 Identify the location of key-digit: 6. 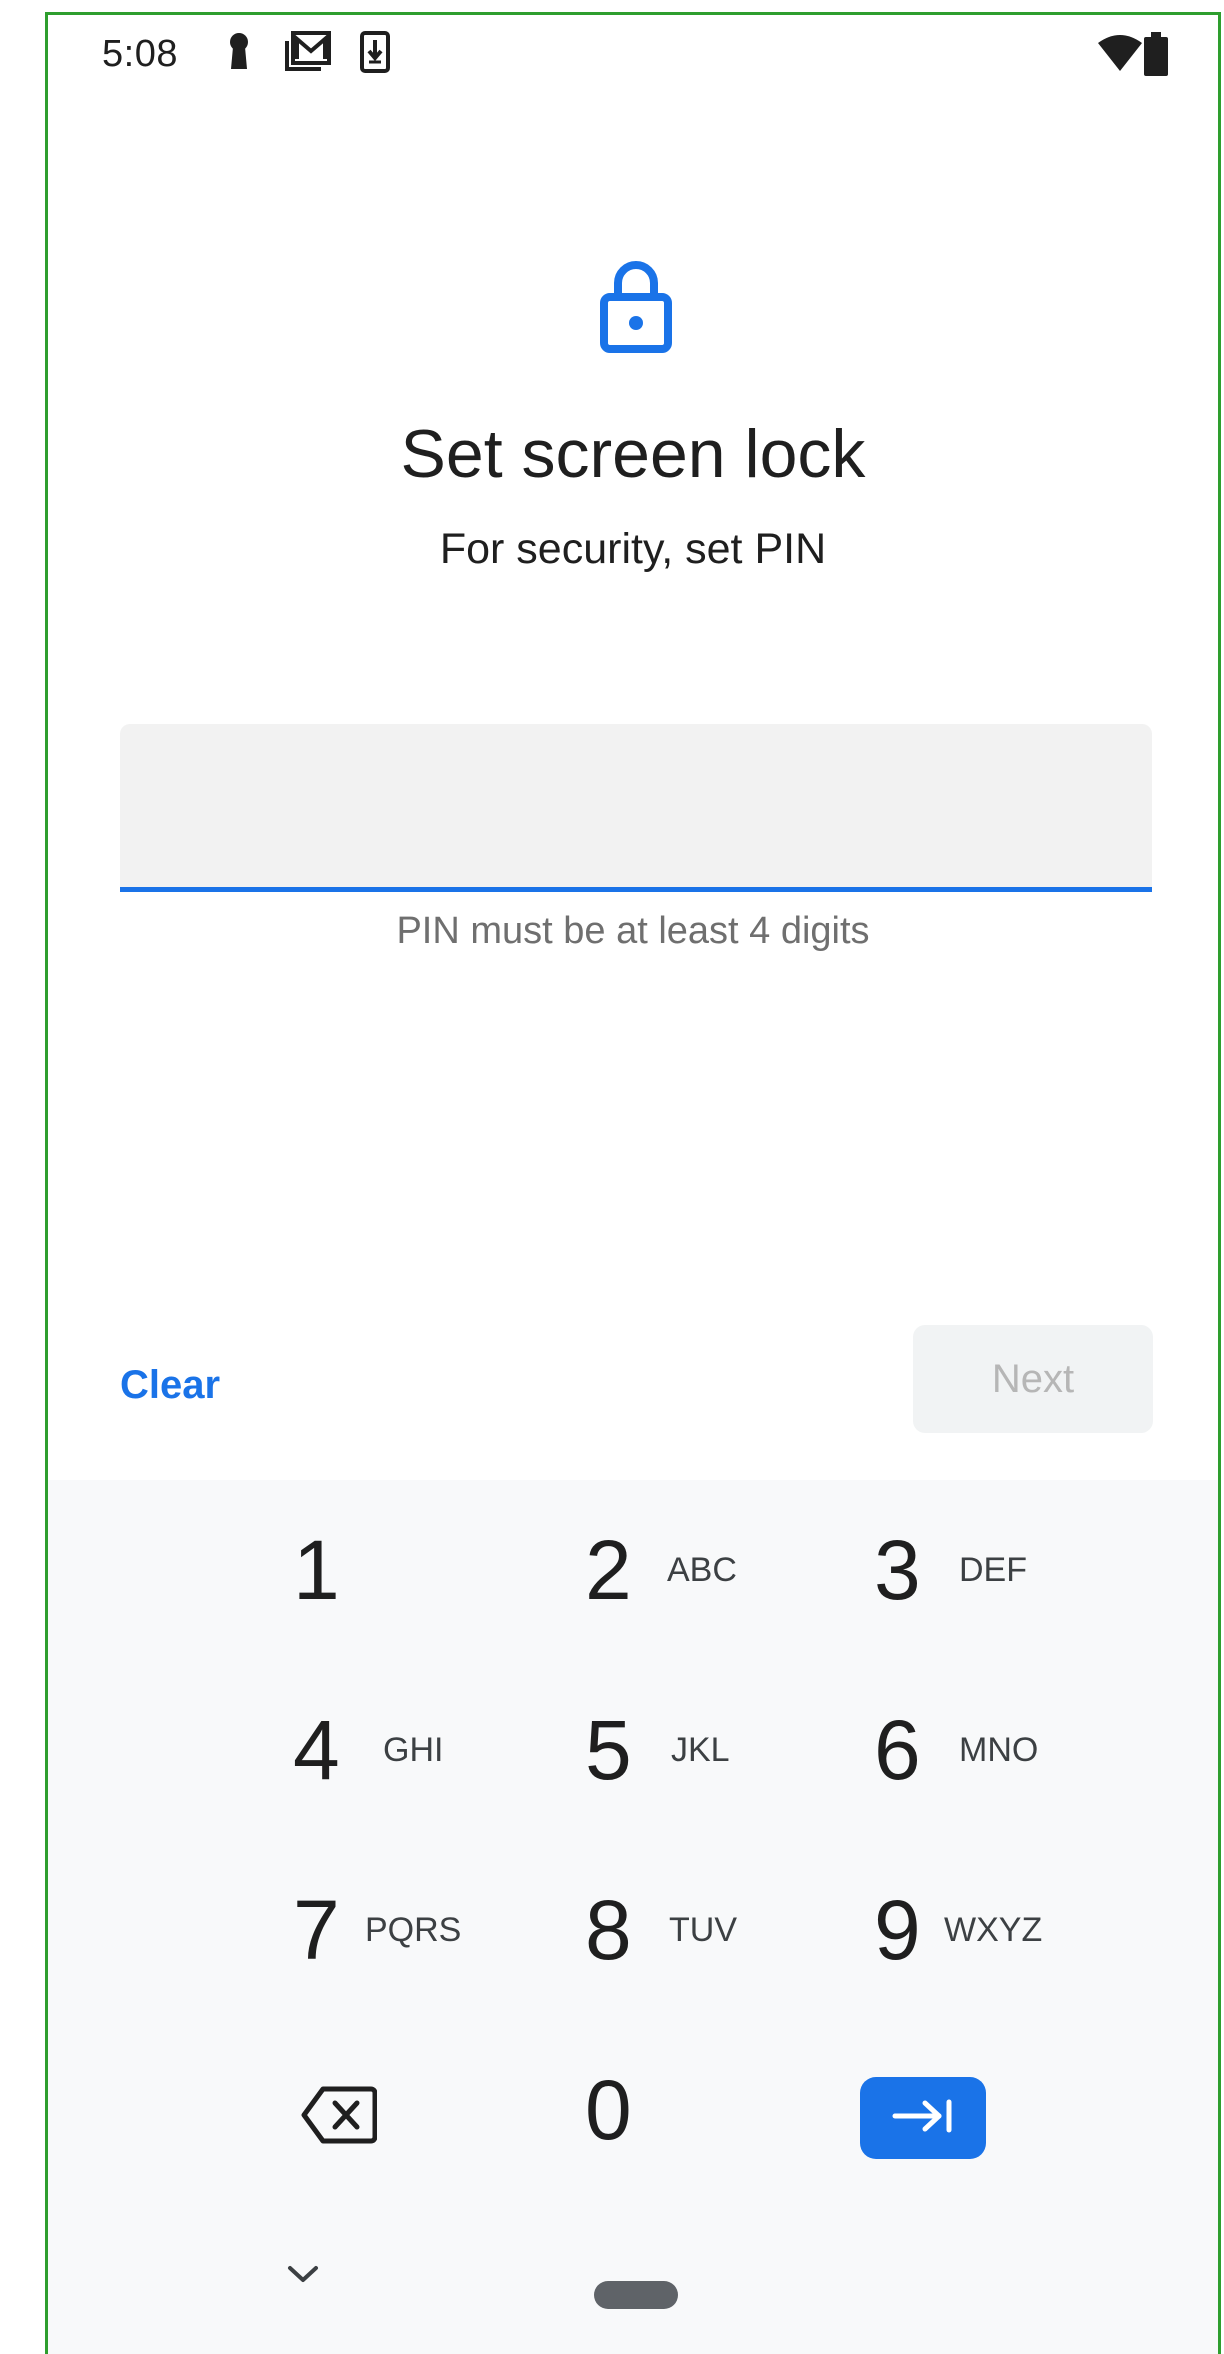
(897, 1750).